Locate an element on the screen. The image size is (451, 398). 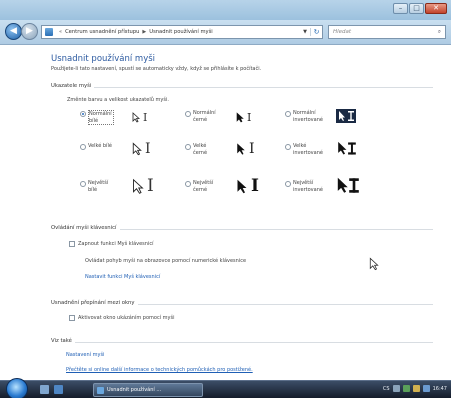
pointer-option: Normální invertované is located at coordinates (304, 116).